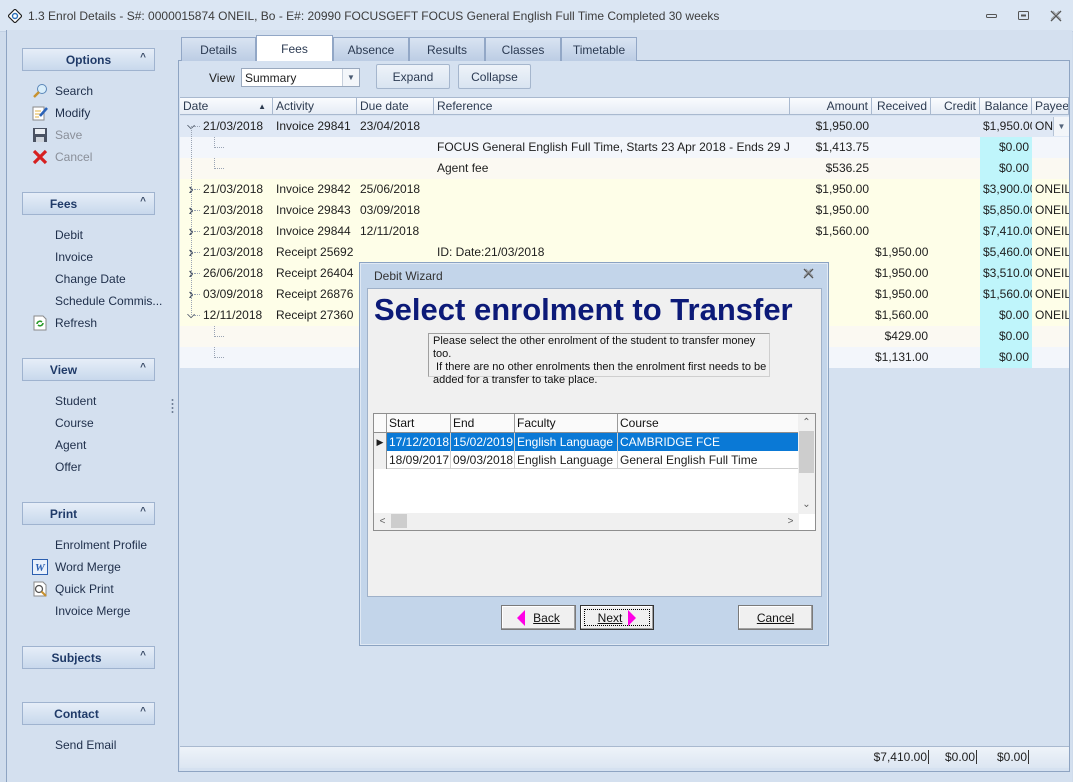  I want to click on item-label: Refresh, so click(76, 323).